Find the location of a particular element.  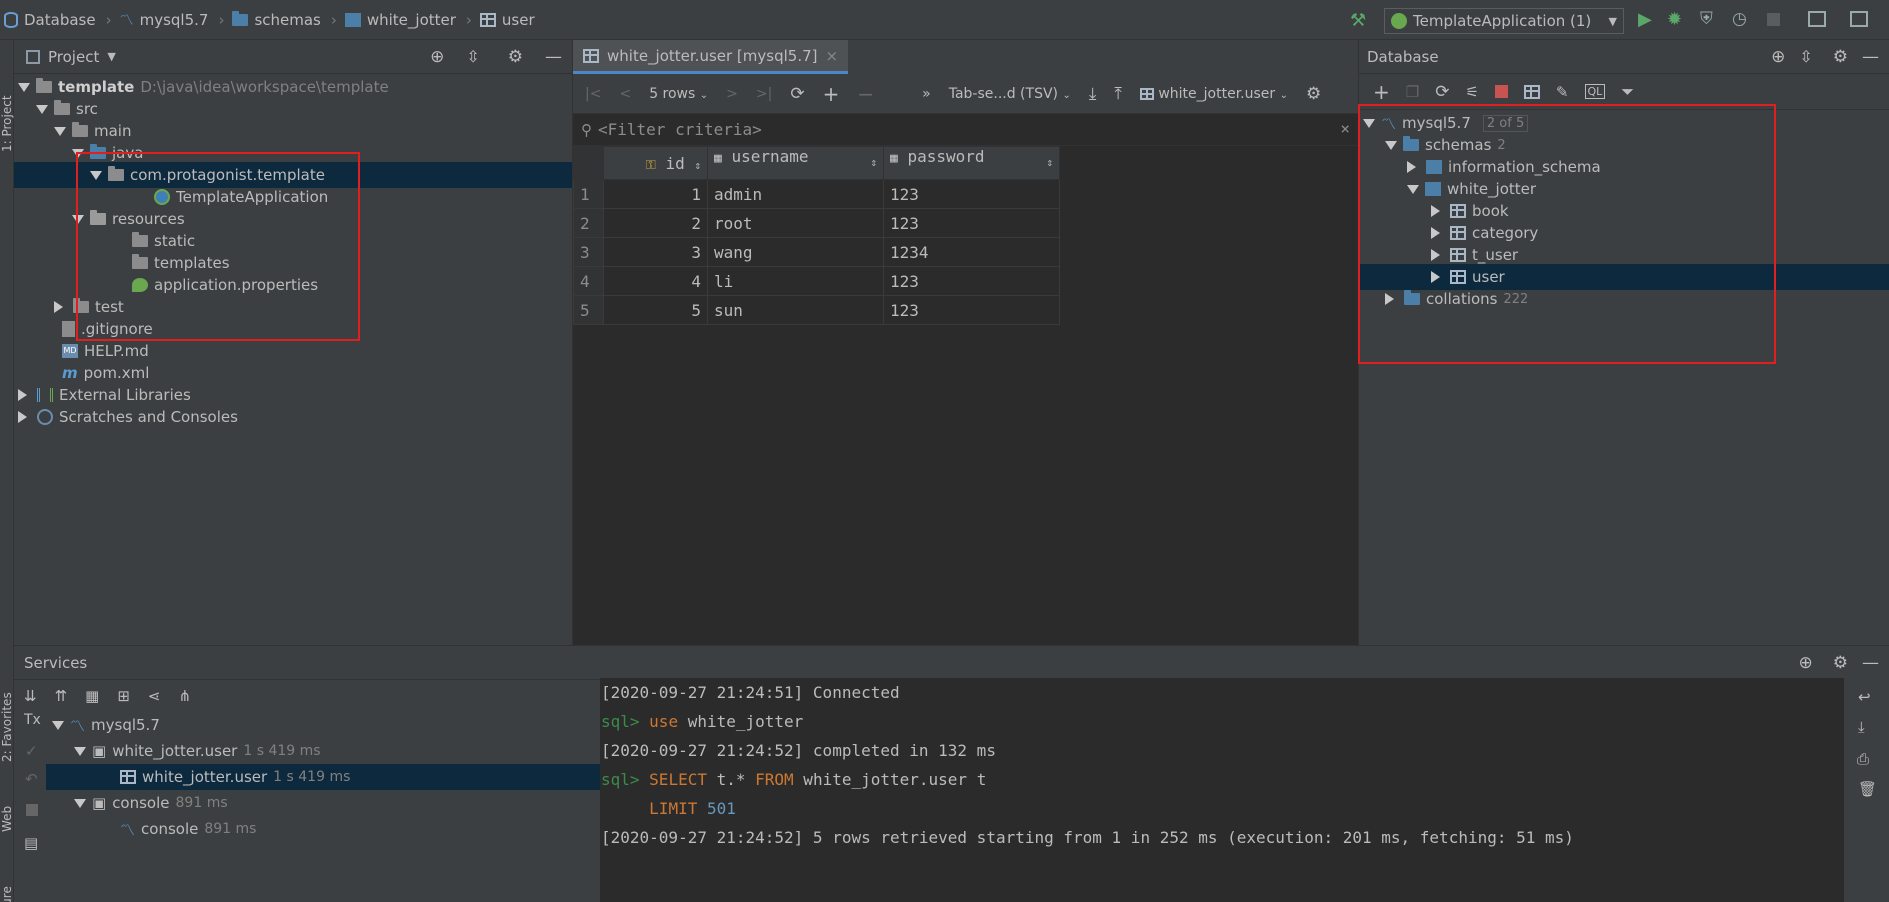

tree-item-collations: collations 222 is located at coordinates (1456, 299).